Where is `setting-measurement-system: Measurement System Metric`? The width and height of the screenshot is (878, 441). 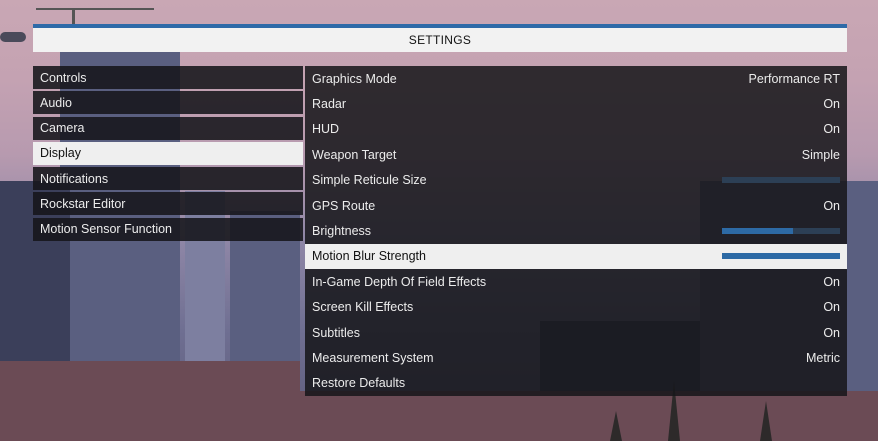
setting-measurement-system: Measurement System Metric is located at coordinates (576, 357).